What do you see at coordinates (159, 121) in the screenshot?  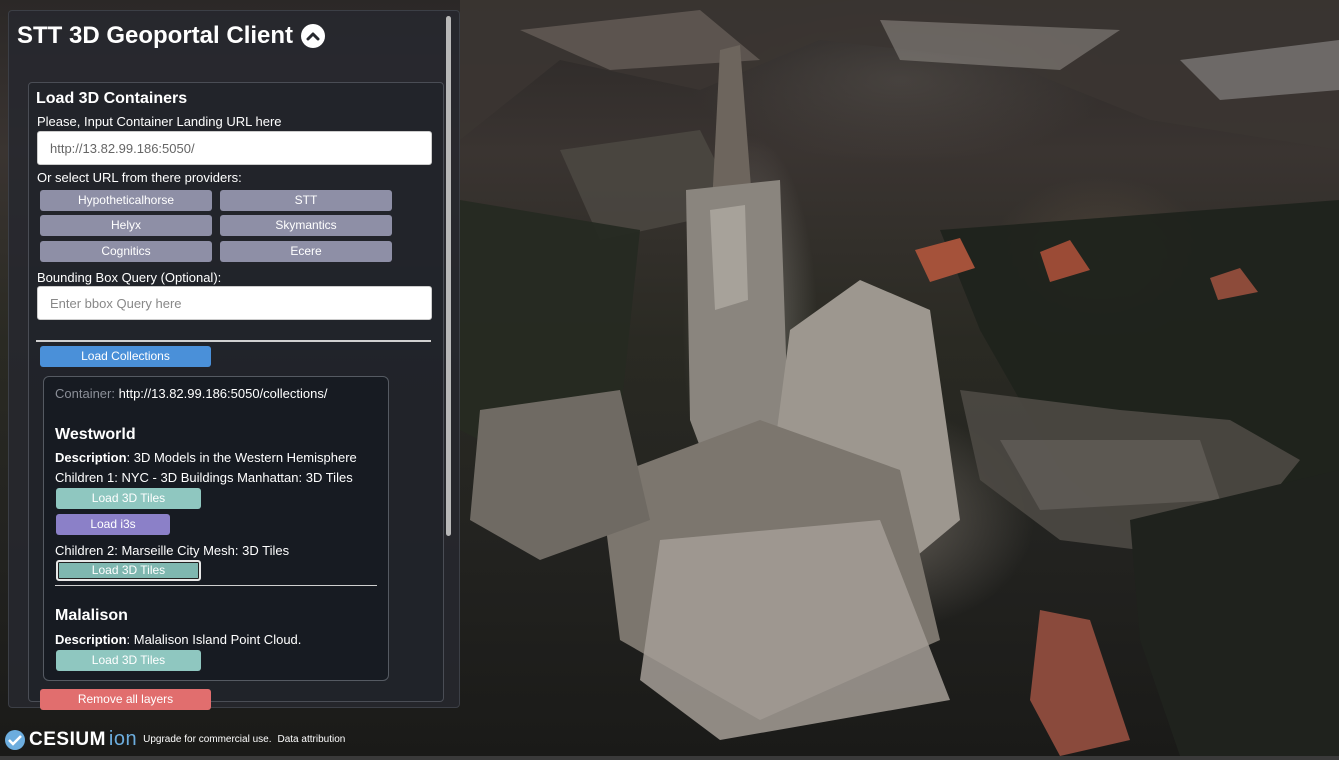 I see `url-label: Please, Input Container Landing URL here` at bounding box center [159, 121].